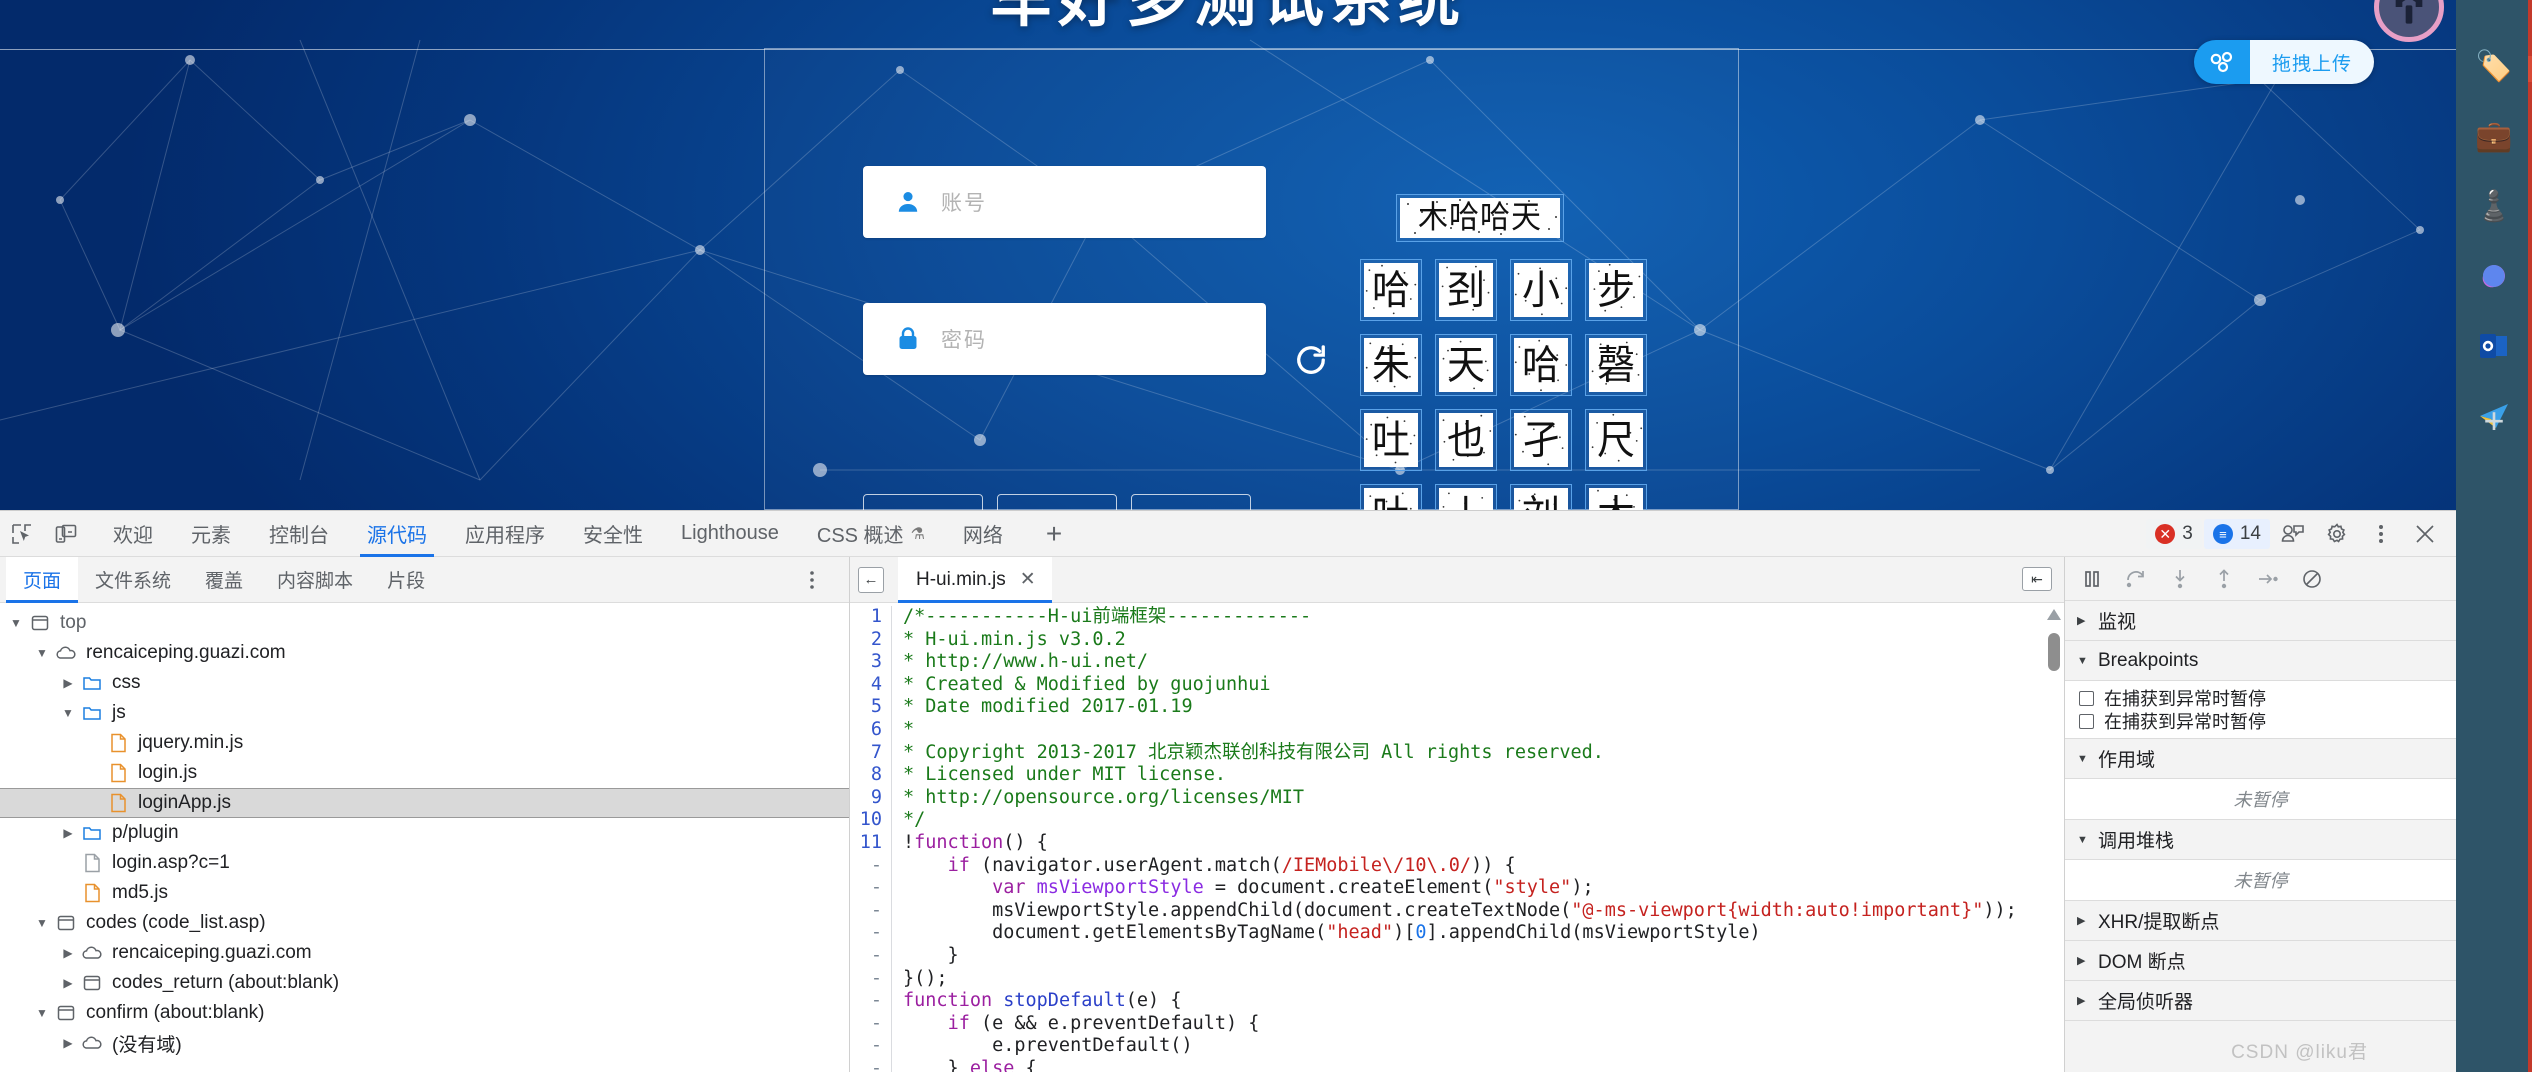 This screenshot has height=1072, width=2532. Describe the element at coordinates (424, 893) in the screenshot. I see `tree-node-md5-js: ▶ md5.js` at that location.